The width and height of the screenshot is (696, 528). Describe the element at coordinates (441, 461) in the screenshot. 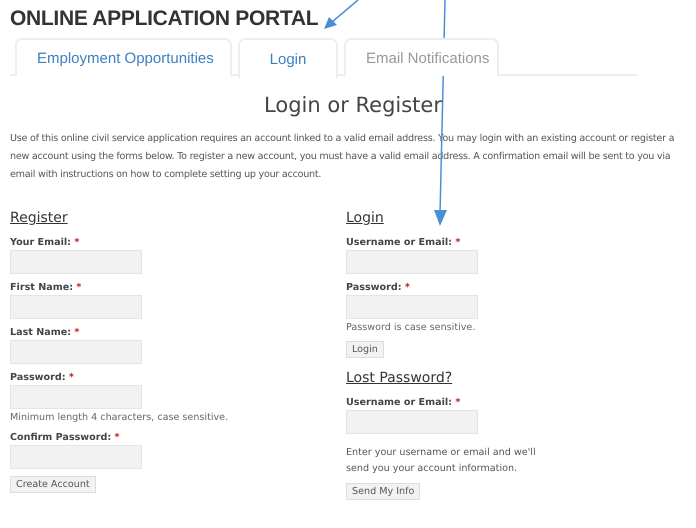

I see `note-text: Enter your username or email and we'll send you your account information.` at that location.